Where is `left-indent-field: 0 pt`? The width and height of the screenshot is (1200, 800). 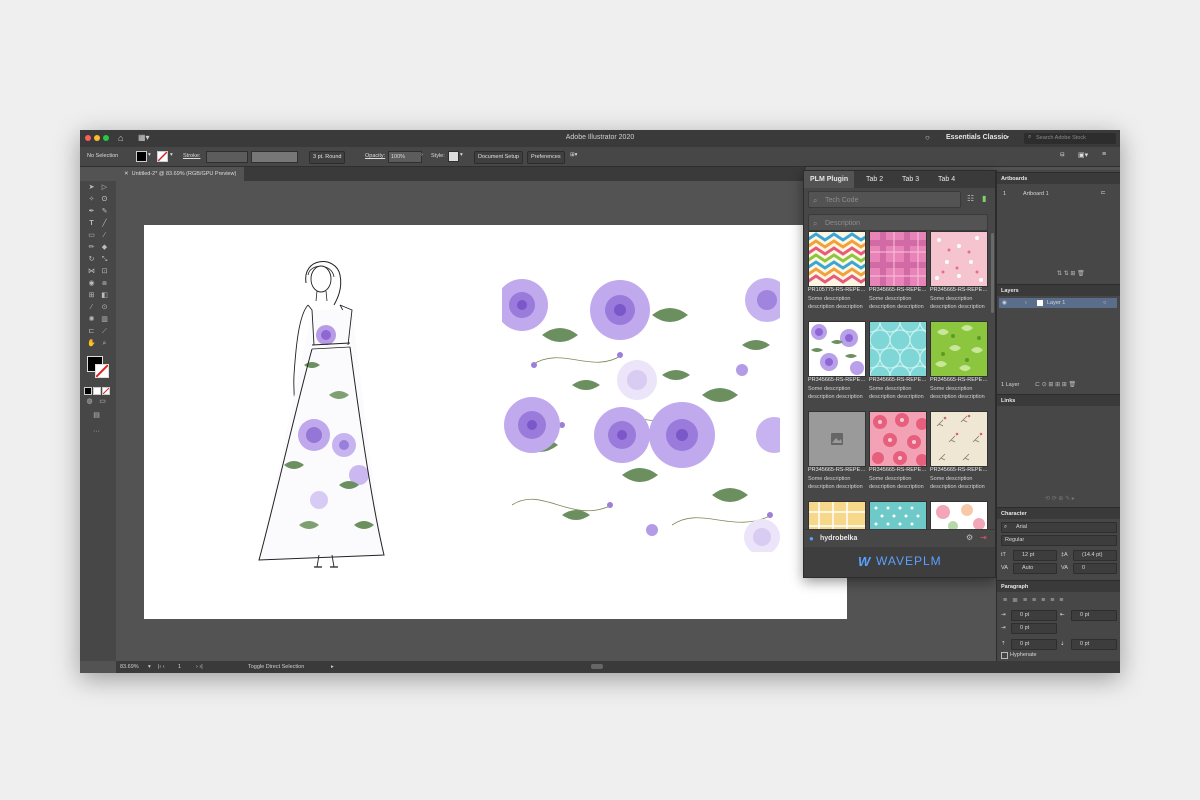
left-indent-field: 0 pt is located at coordinates (1034, 615).